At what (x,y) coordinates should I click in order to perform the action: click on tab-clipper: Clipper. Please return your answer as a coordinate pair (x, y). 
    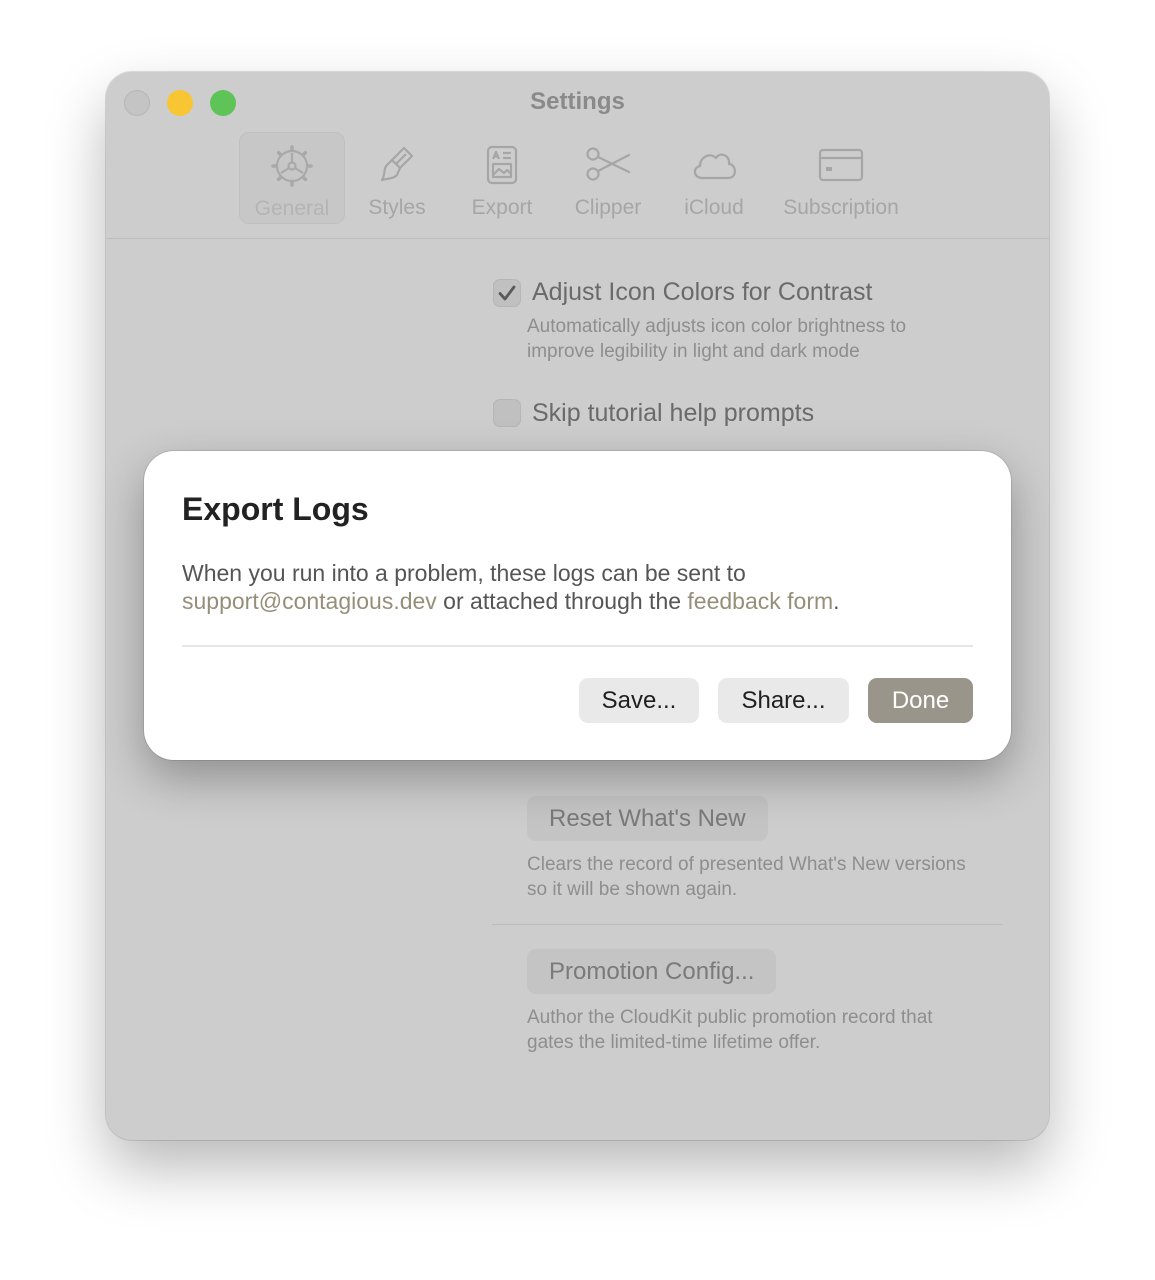
    Looking at the image, I should click on (608, 177).